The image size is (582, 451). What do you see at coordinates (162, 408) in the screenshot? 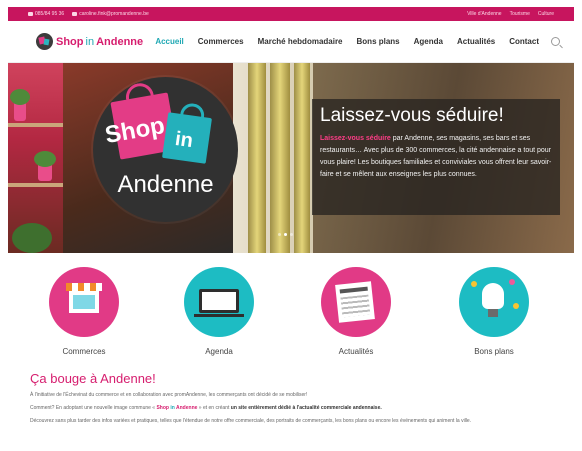
I see `p2-shop: Shop` at bounding box center [162, 408].